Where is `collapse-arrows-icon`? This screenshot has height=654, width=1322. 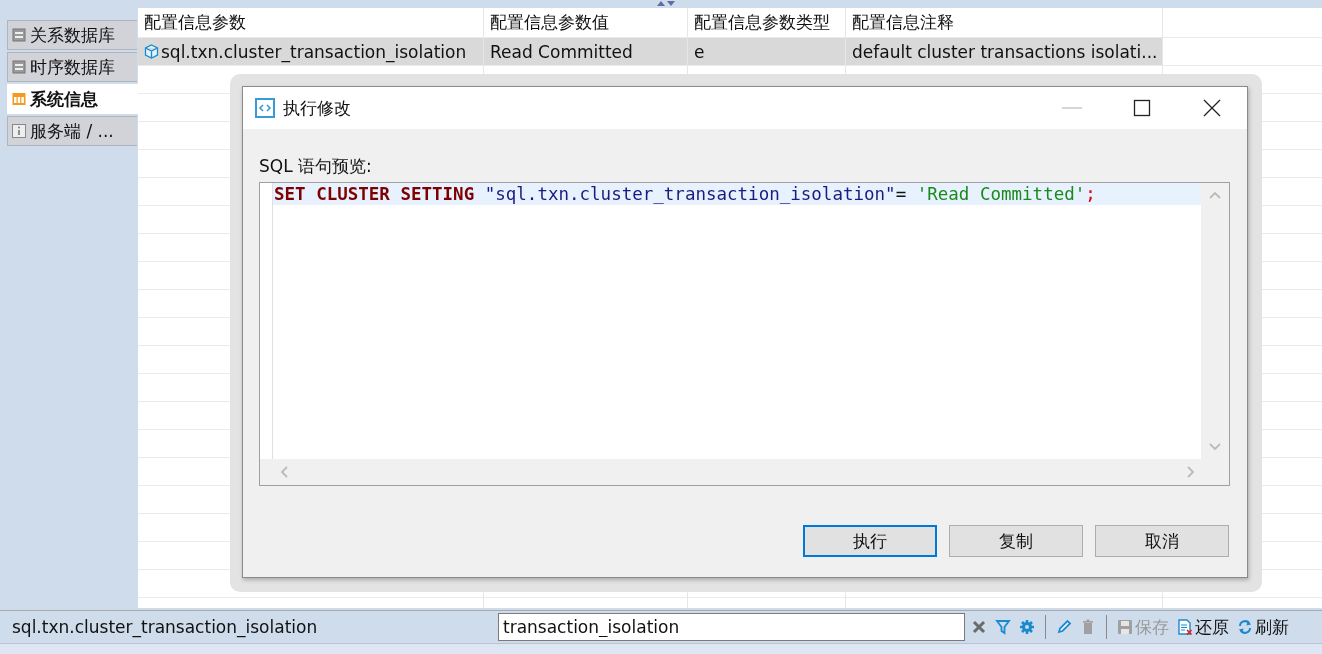 collapse-arrows-icon is located at coordinates (666, 3).